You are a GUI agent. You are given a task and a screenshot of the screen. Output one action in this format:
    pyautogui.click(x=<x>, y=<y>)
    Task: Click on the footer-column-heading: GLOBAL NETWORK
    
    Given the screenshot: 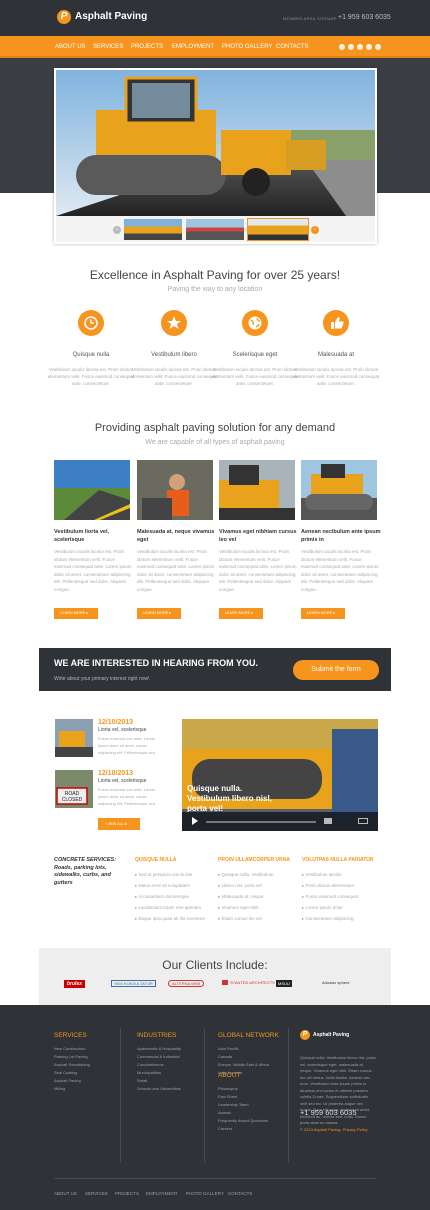 What is the action you would take?
    pyautogui.click(x=248, y=1035)
    